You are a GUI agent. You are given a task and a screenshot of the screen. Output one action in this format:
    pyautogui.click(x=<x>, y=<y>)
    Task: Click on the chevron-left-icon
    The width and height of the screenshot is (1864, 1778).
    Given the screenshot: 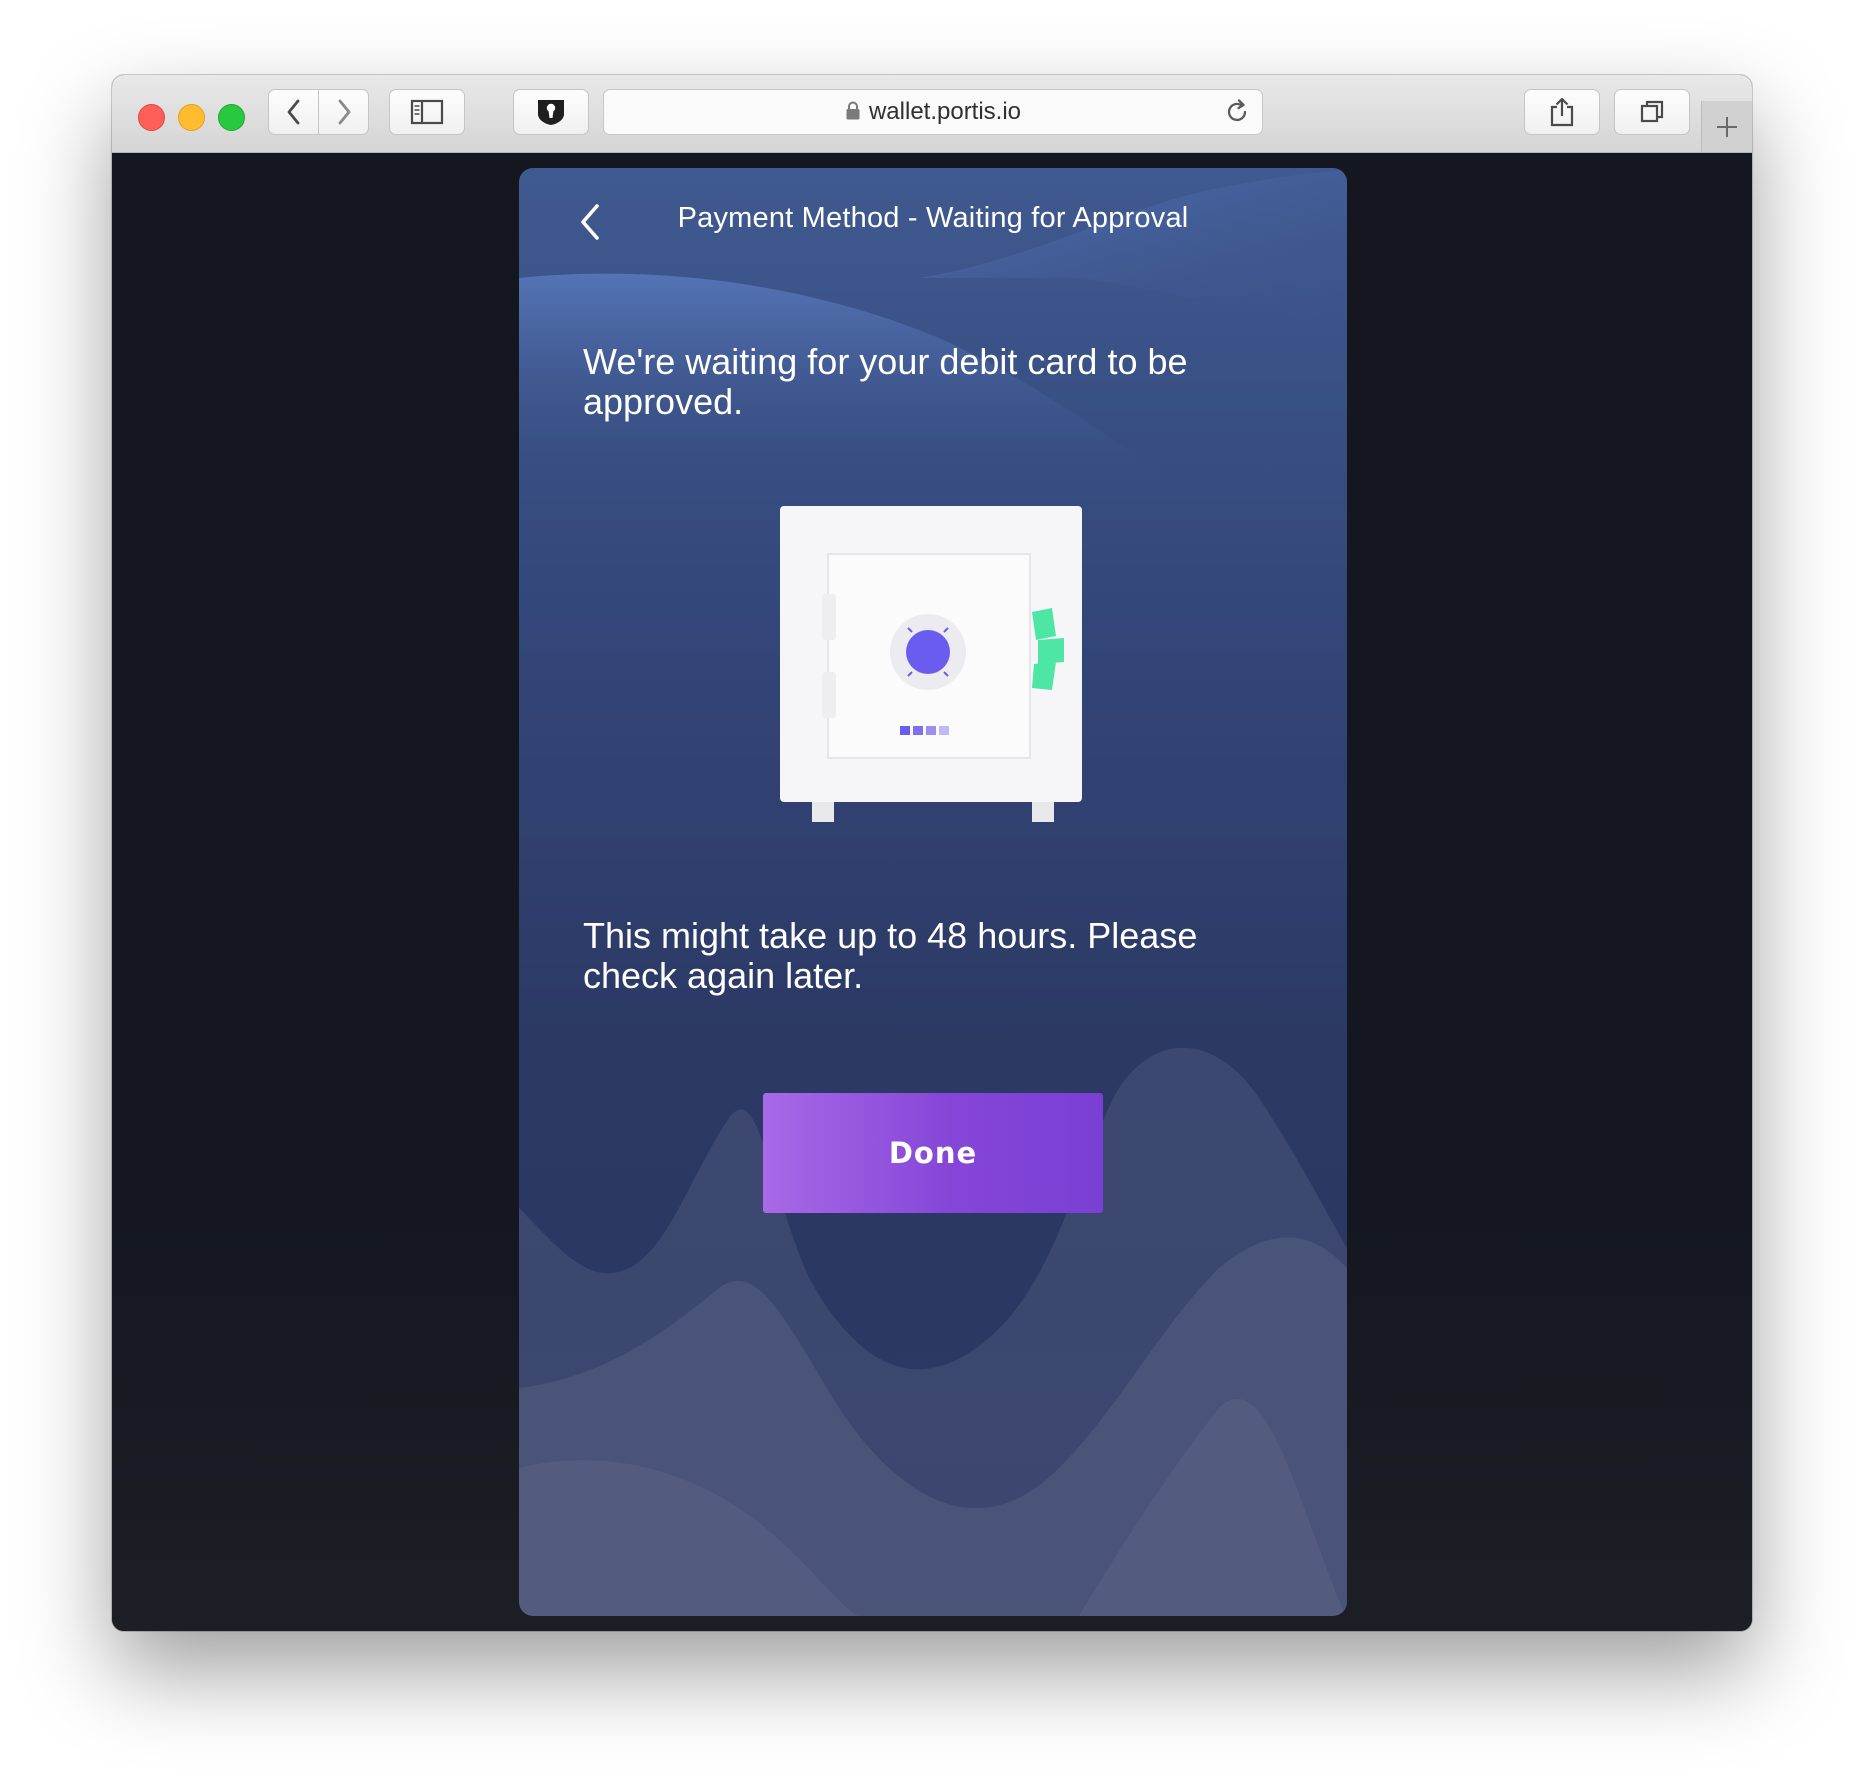 What is the action you would take?
    pyautogui.click(x=293, y=112)
    